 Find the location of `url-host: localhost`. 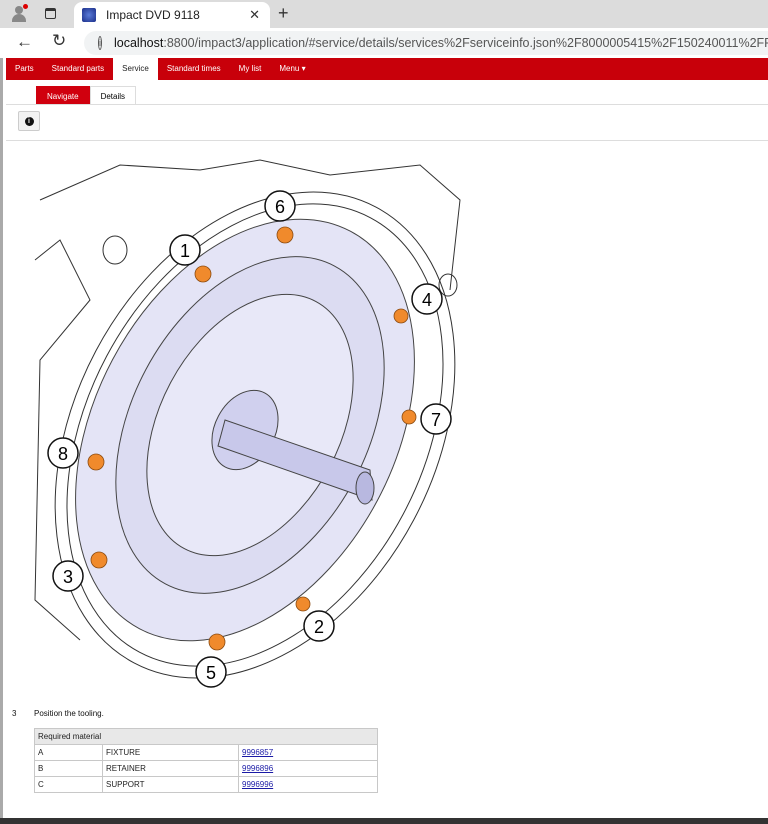

url-host: localhost is located at coordinates (139, 43).